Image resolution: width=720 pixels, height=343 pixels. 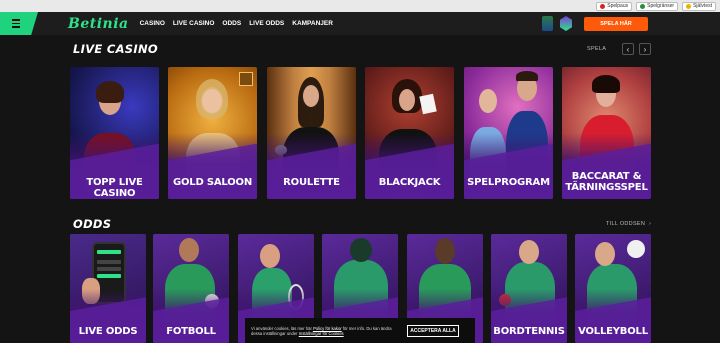 I want to click on gold-saloon-emblem-icon, so click(x=246, y=79).